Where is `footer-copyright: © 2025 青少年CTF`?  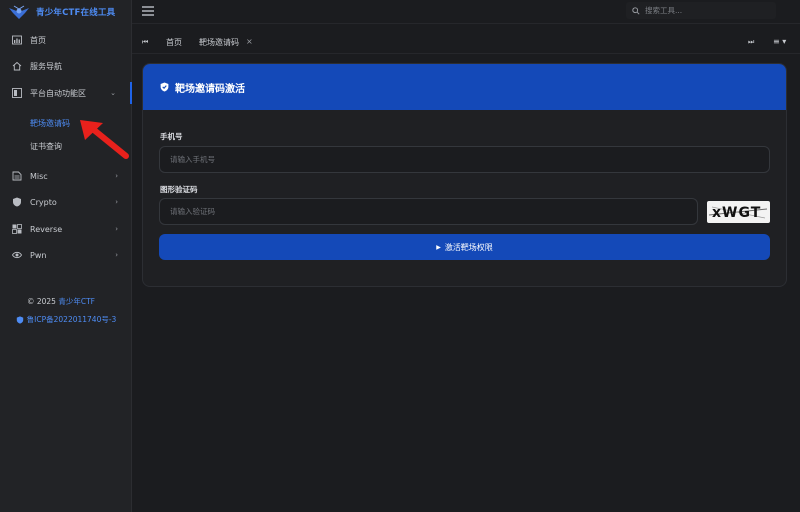
footer-copyright: © 2025 青少年CTF is located at coordinates (61, 301).